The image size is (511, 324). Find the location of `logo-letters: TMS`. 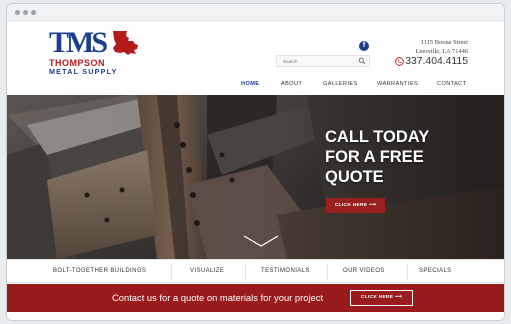

logo-letters: TMS is located at coordinates (78, 42).